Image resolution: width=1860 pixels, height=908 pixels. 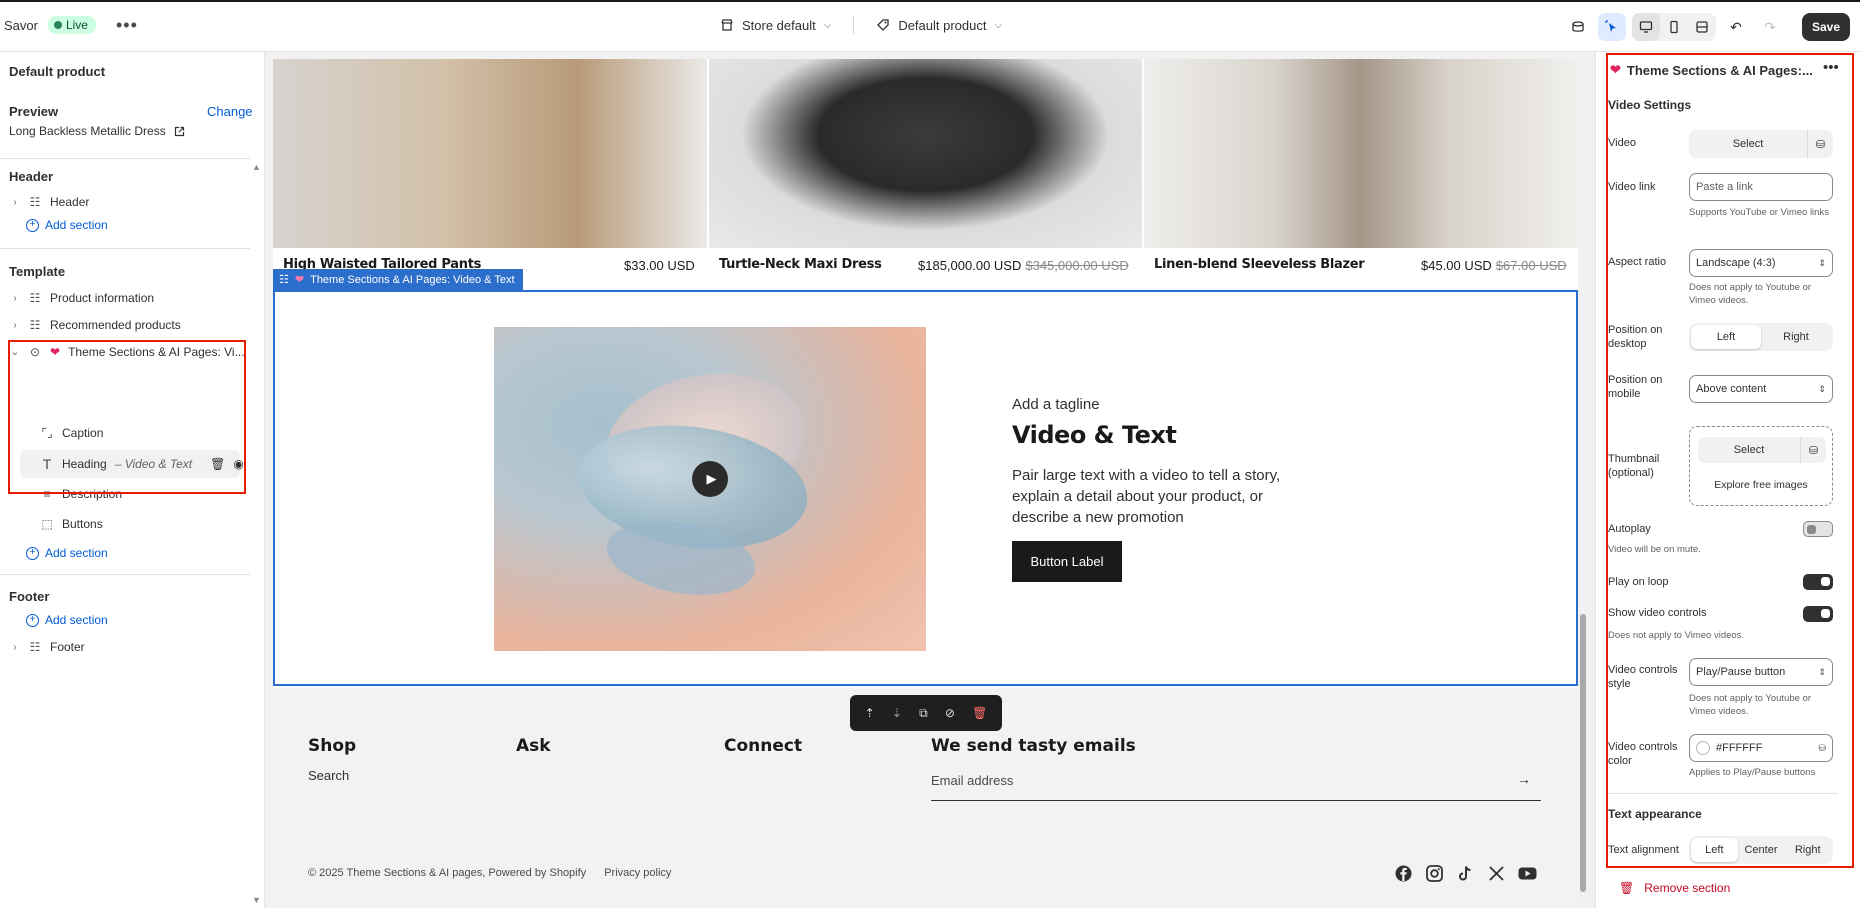 I want to click on facebook-icon, so click(x=1403, y=873).